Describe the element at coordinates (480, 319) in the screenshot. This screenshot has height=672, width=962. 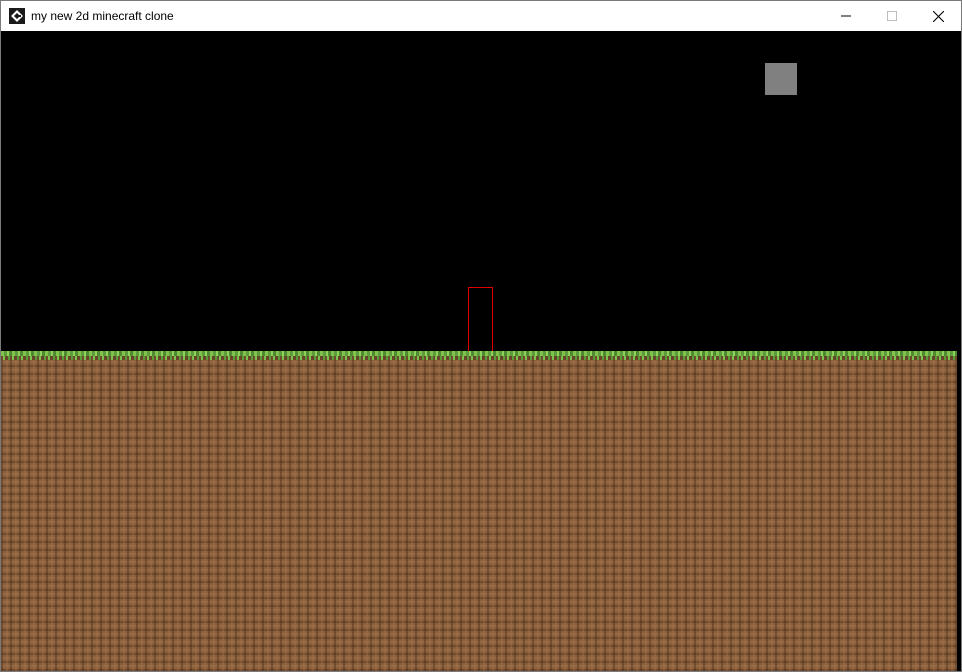
I see `player-hitbox` at that location.